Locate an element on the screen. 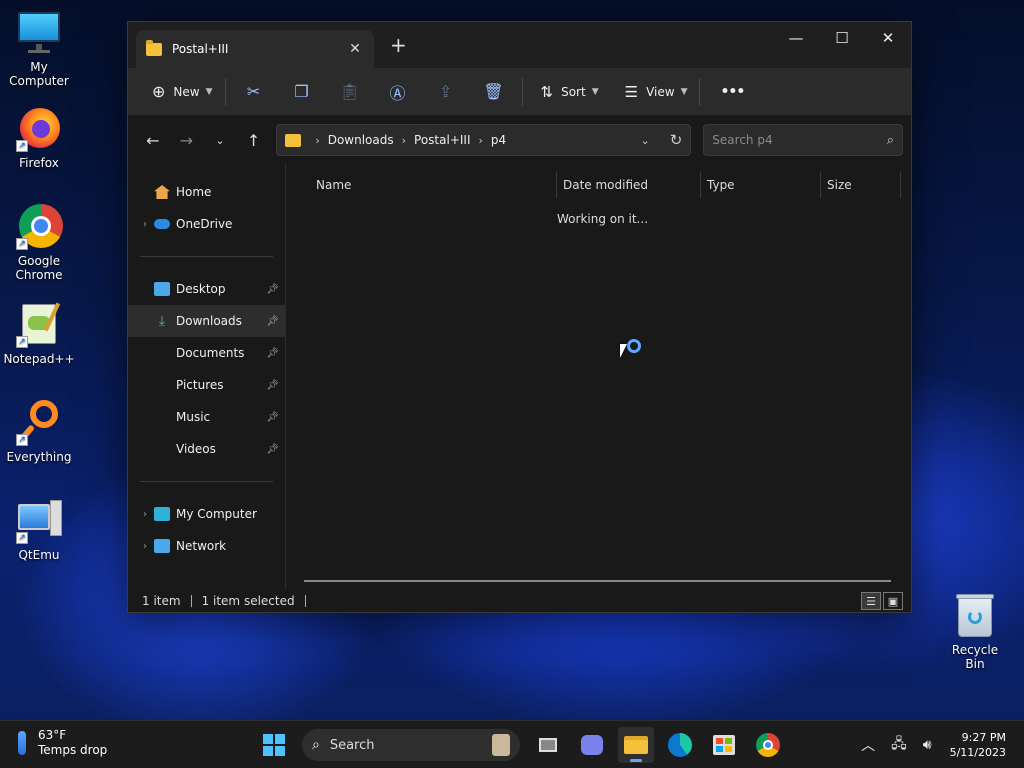 Image resolution: width=1024 pixels, height=768 pixels. nav-item-music: Music 📌︎ is located at coordinates (206, 417).